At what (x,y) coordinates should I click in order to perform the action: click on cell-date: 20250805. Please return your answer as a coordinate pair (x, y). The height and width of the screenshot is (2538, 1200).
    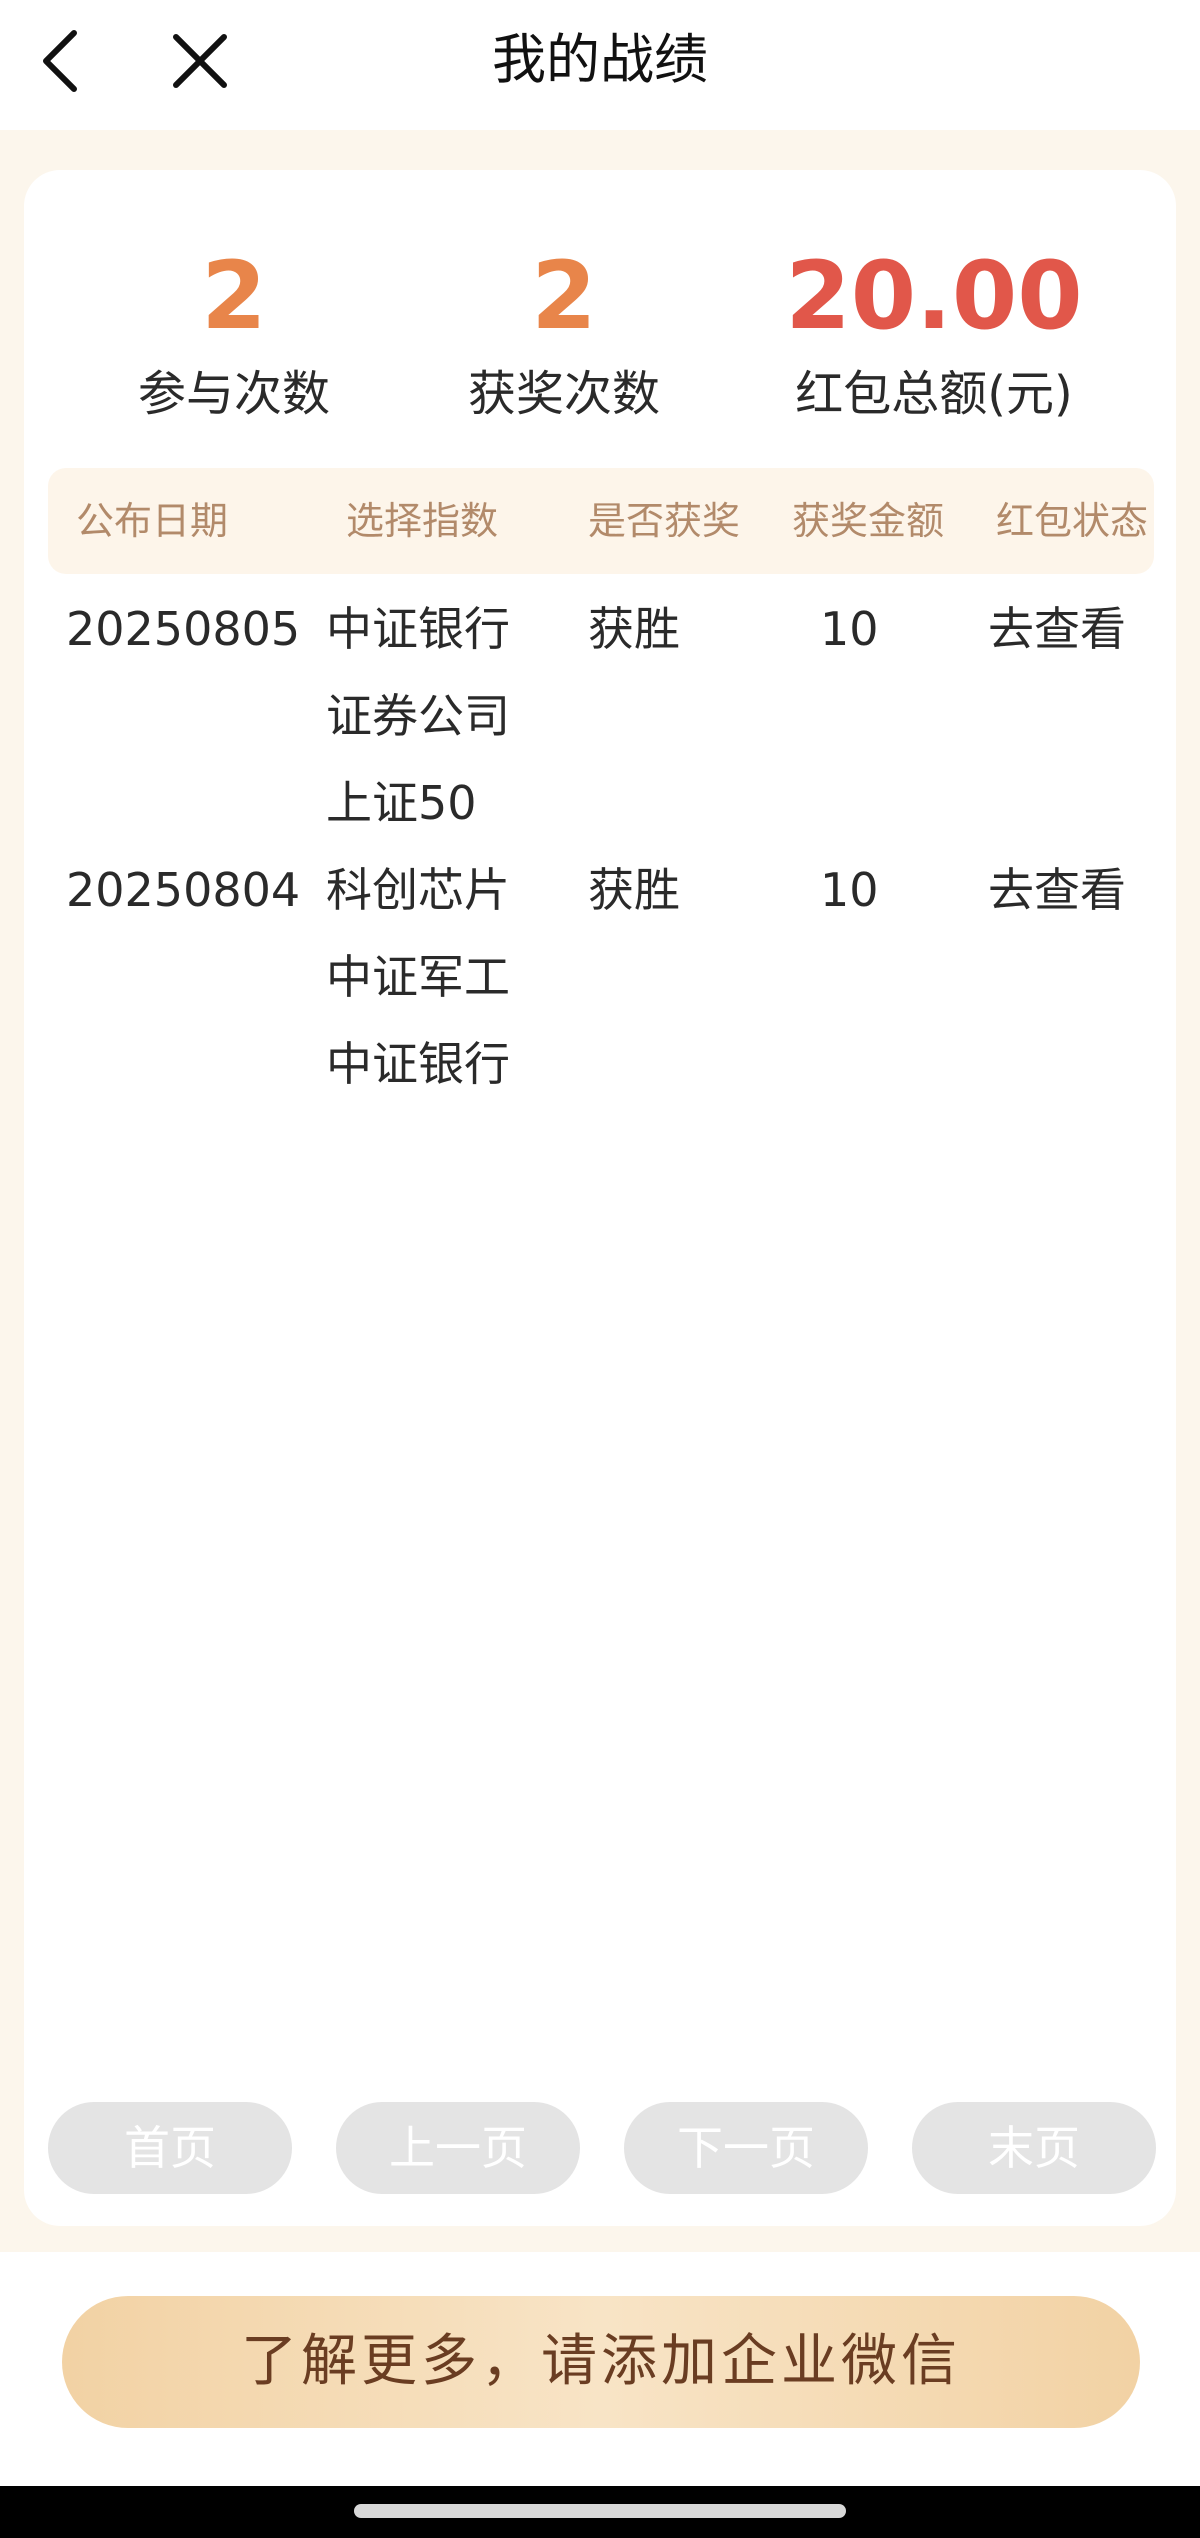
    Looking at the image, I should click on (183, 629).